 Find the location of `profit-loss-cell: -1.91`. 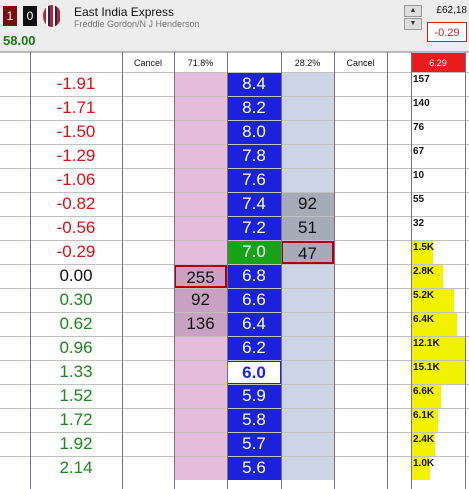

profit-loss-cell: -1.91 is located at coordinates (76, 83).